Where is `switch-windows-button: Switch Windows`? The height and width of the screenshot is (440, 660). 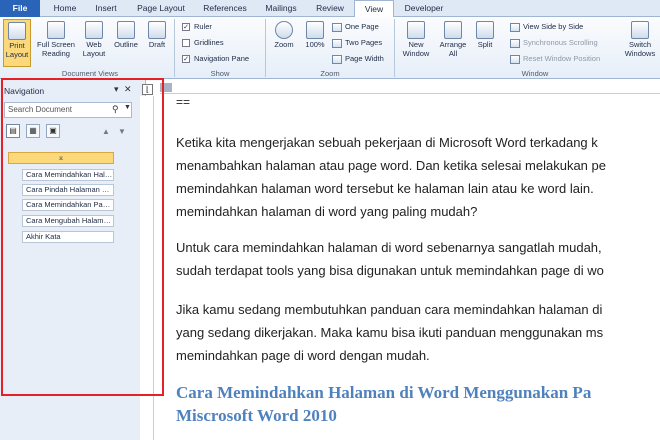 switch-windows-button: Switch Windows is located at coordinates (640, 44).